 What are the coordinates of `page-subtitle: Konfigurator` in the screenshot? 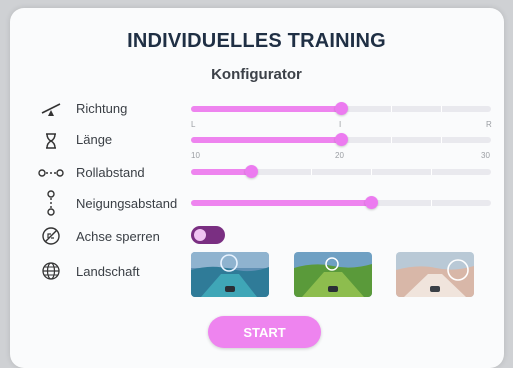 It's located at (256, 74).